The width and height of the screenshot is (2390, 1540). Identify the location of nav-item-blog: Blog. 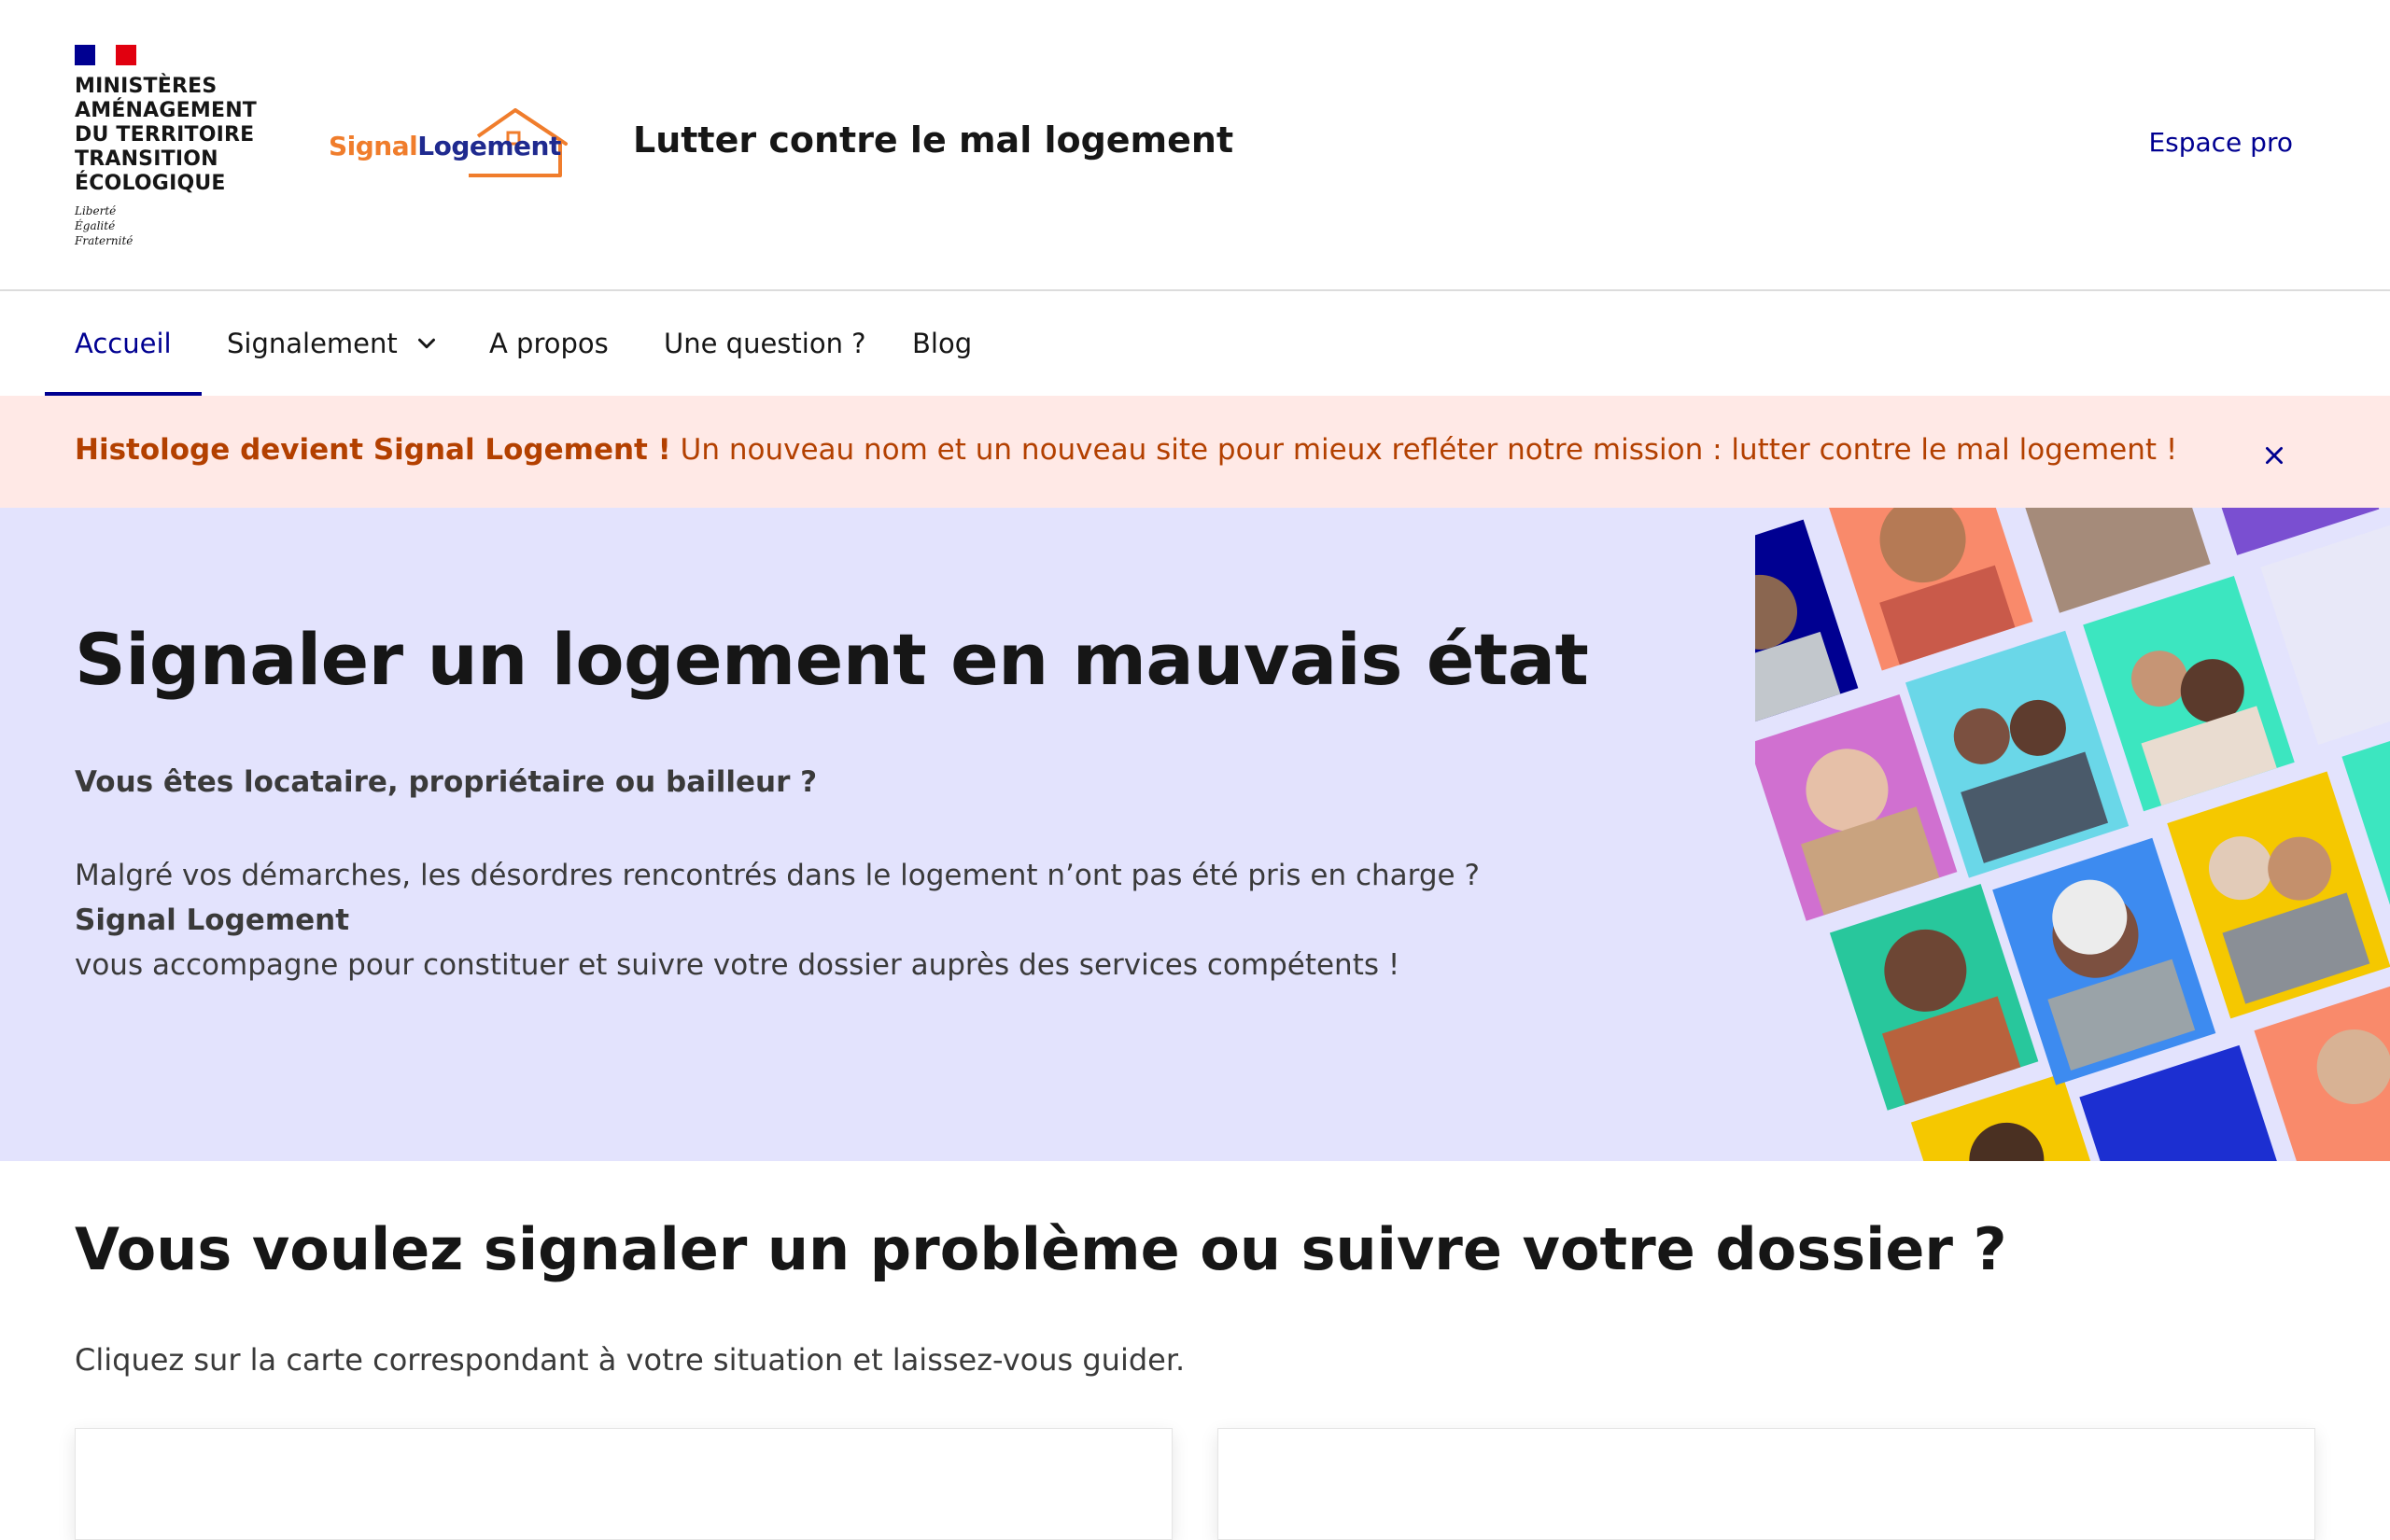
(942, 343).